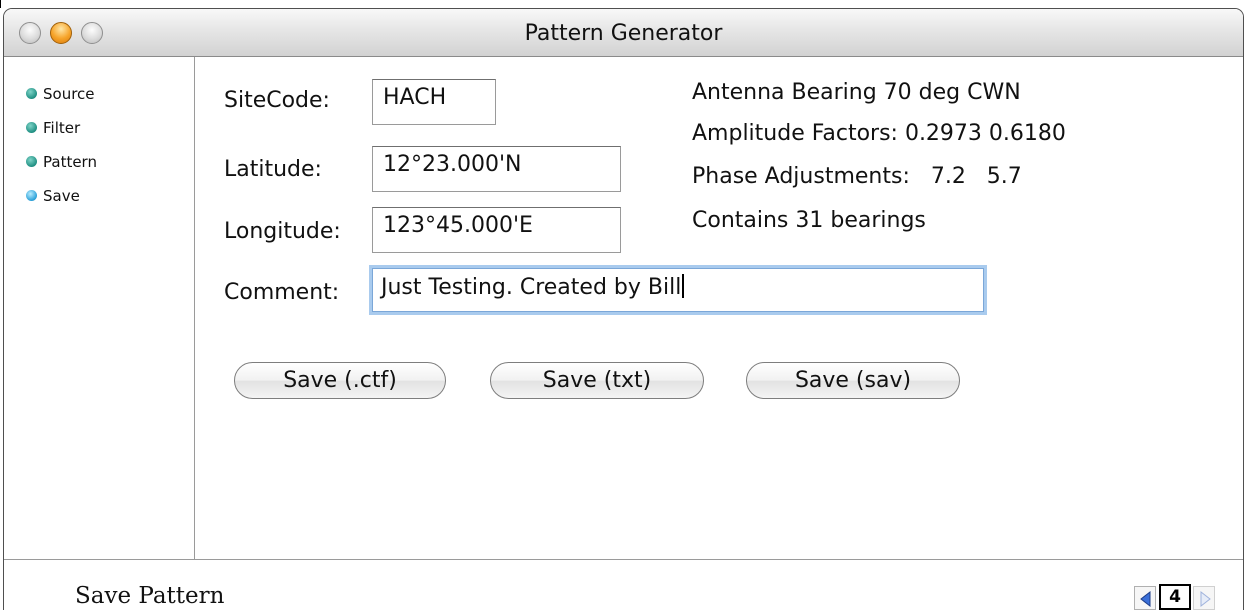 The height and width of the screenshot is (610, 1248). I want to click on current-step-bullet-icon, so click(31, 195).